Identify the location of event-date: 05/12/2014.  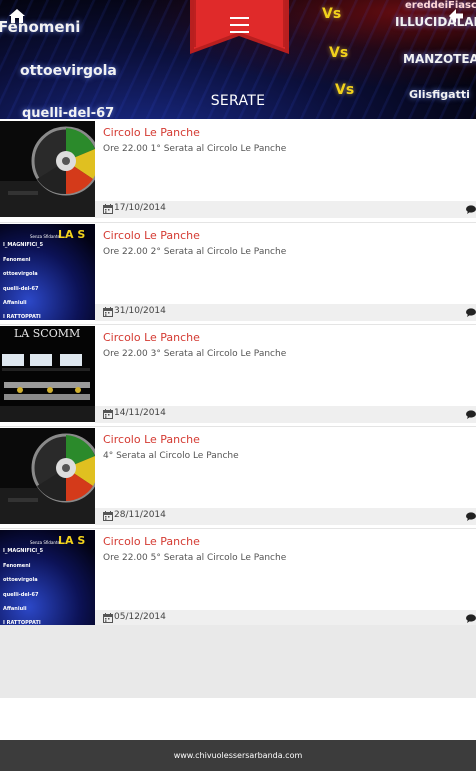
(140, 617).